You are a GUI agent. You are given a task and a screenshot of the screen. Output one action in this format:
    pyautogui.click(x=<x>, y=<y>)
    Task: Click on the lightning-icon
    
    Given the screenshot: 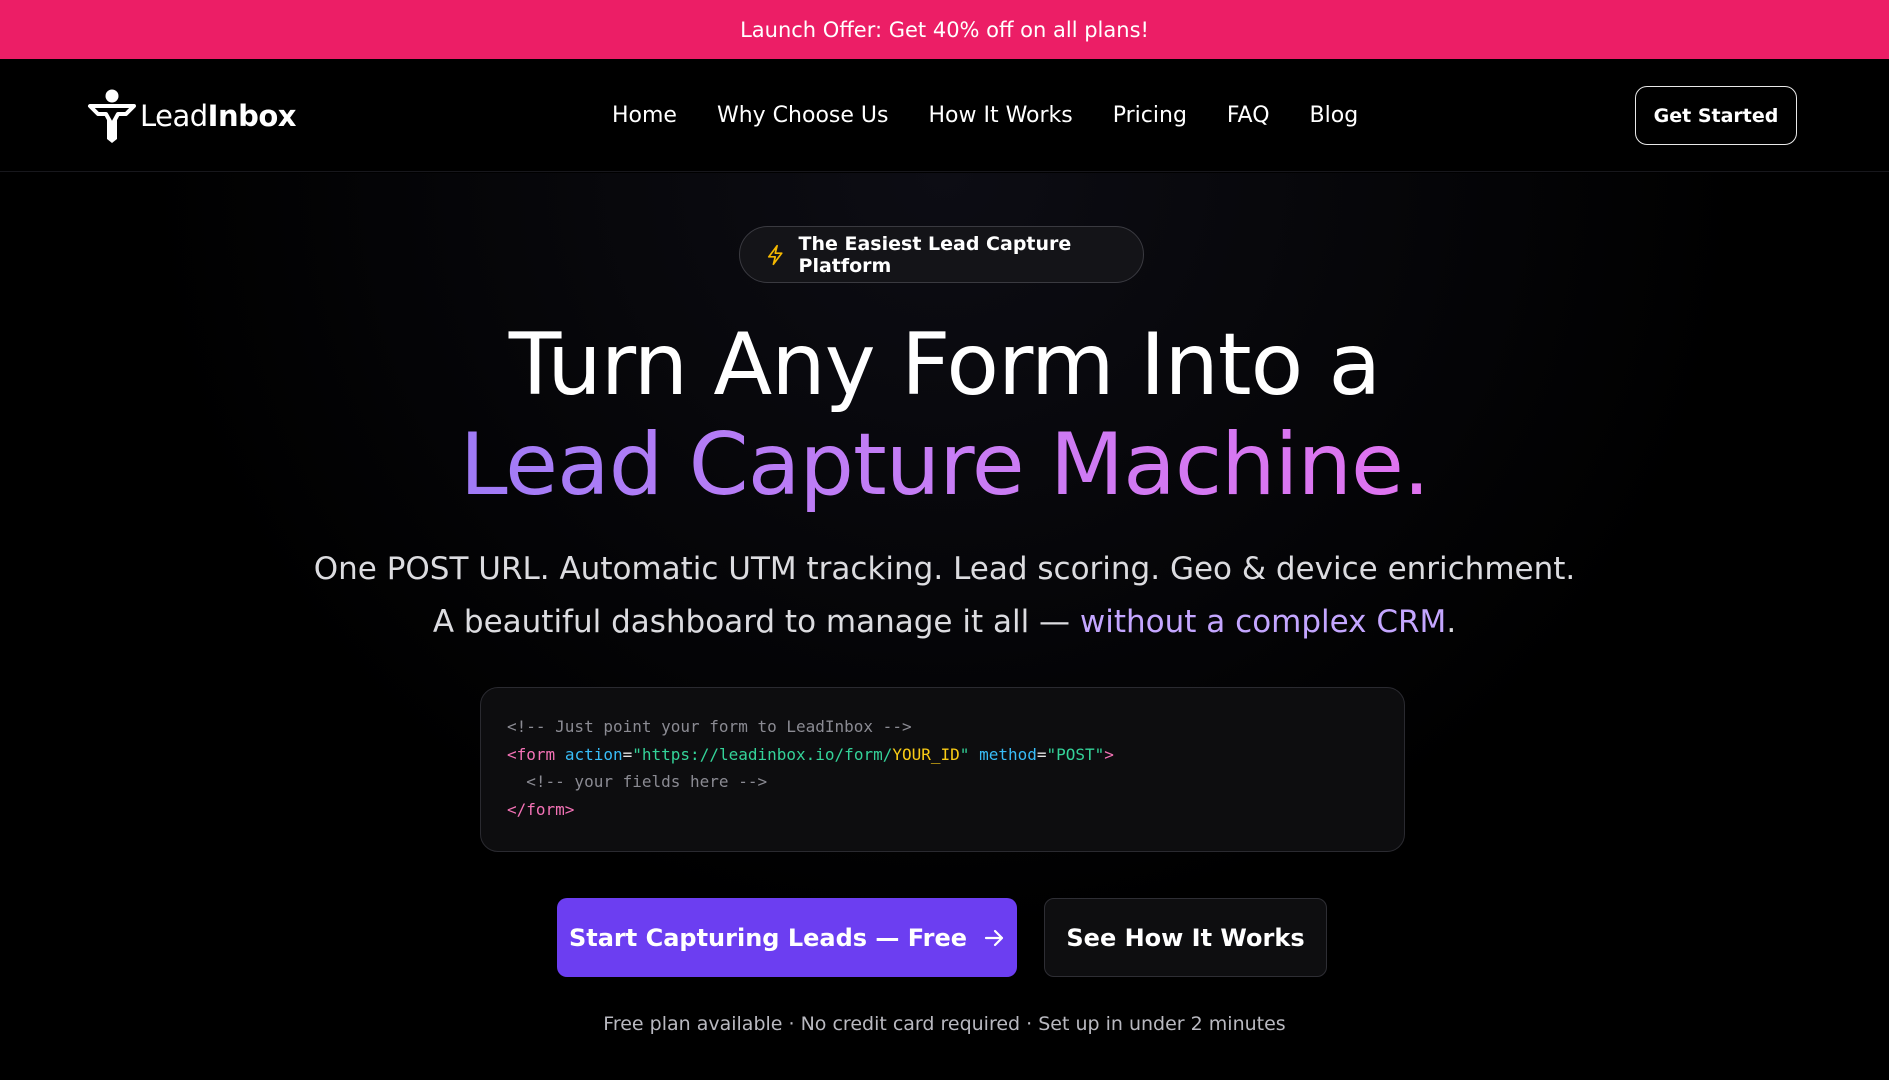 What is the action you would take?
    pyautogui.click(x=775, y=254)
    